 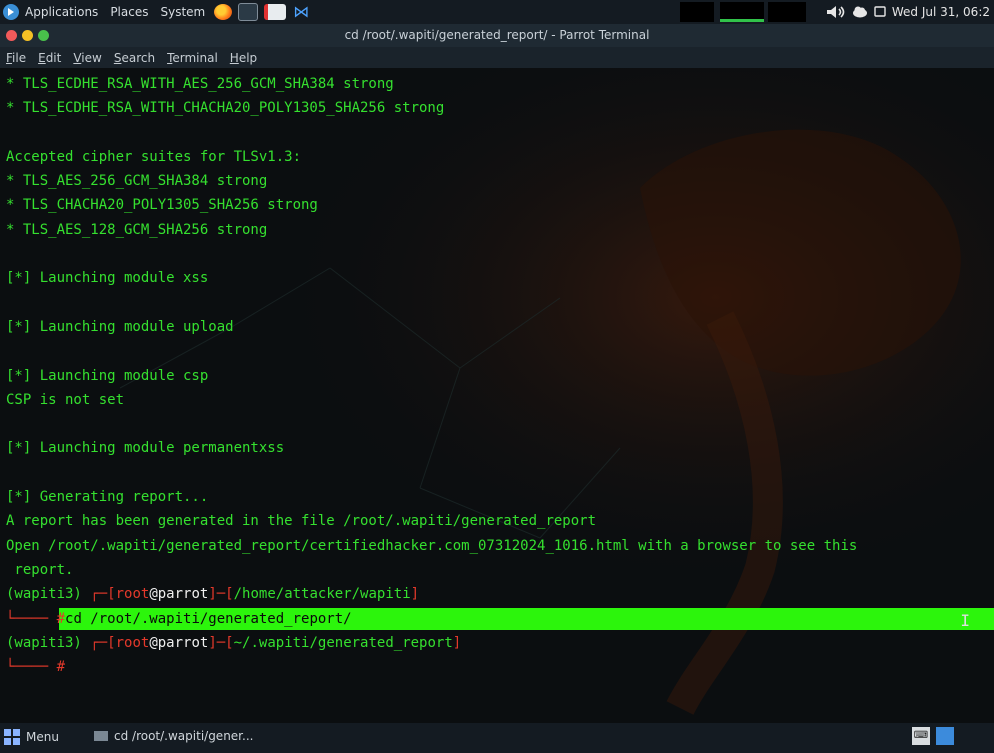 I want to click on bottom-tray: ⌨, so click(x=933, y=736).